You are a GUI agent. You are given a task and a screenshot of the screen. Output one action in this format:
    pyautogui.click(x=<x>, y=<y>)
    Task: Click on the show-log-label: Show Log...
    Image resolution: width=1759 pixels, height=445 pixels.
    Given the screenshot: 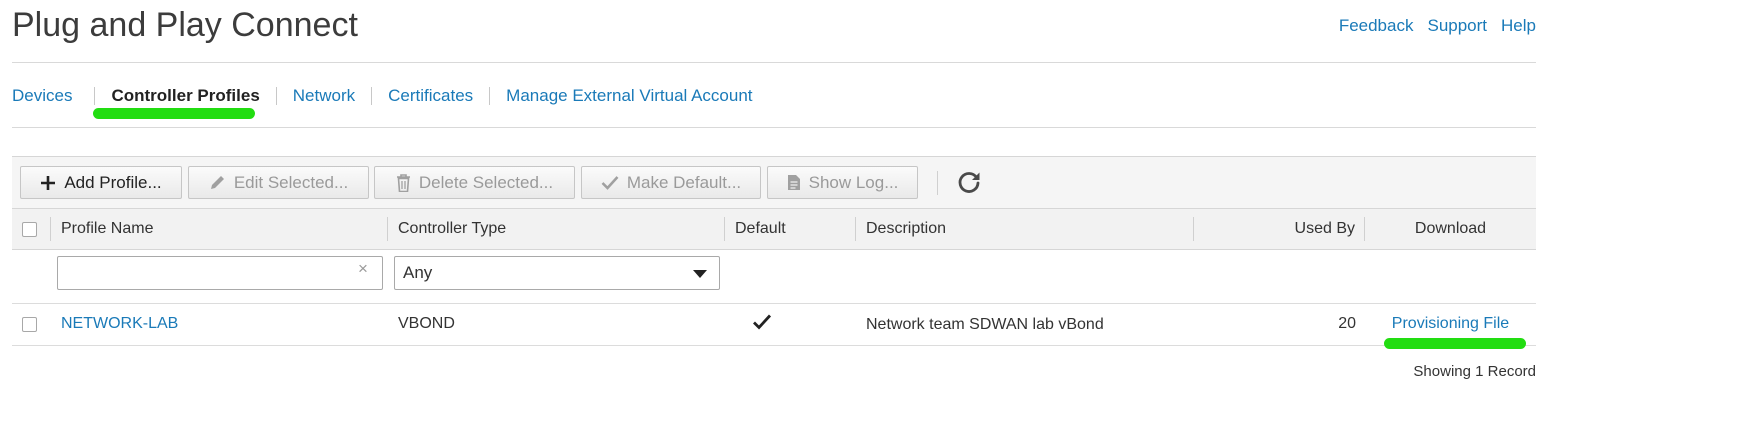 What is the action you would take?
    pyautogui.click(x=853, y=182)
    